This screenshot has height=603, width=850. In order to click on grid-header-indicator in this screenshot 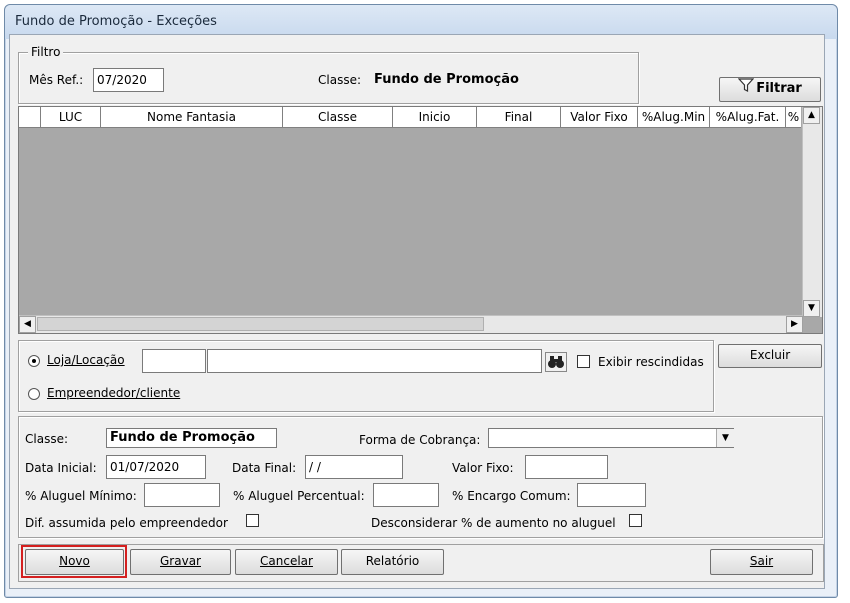, I will do `click(30, 117)`.